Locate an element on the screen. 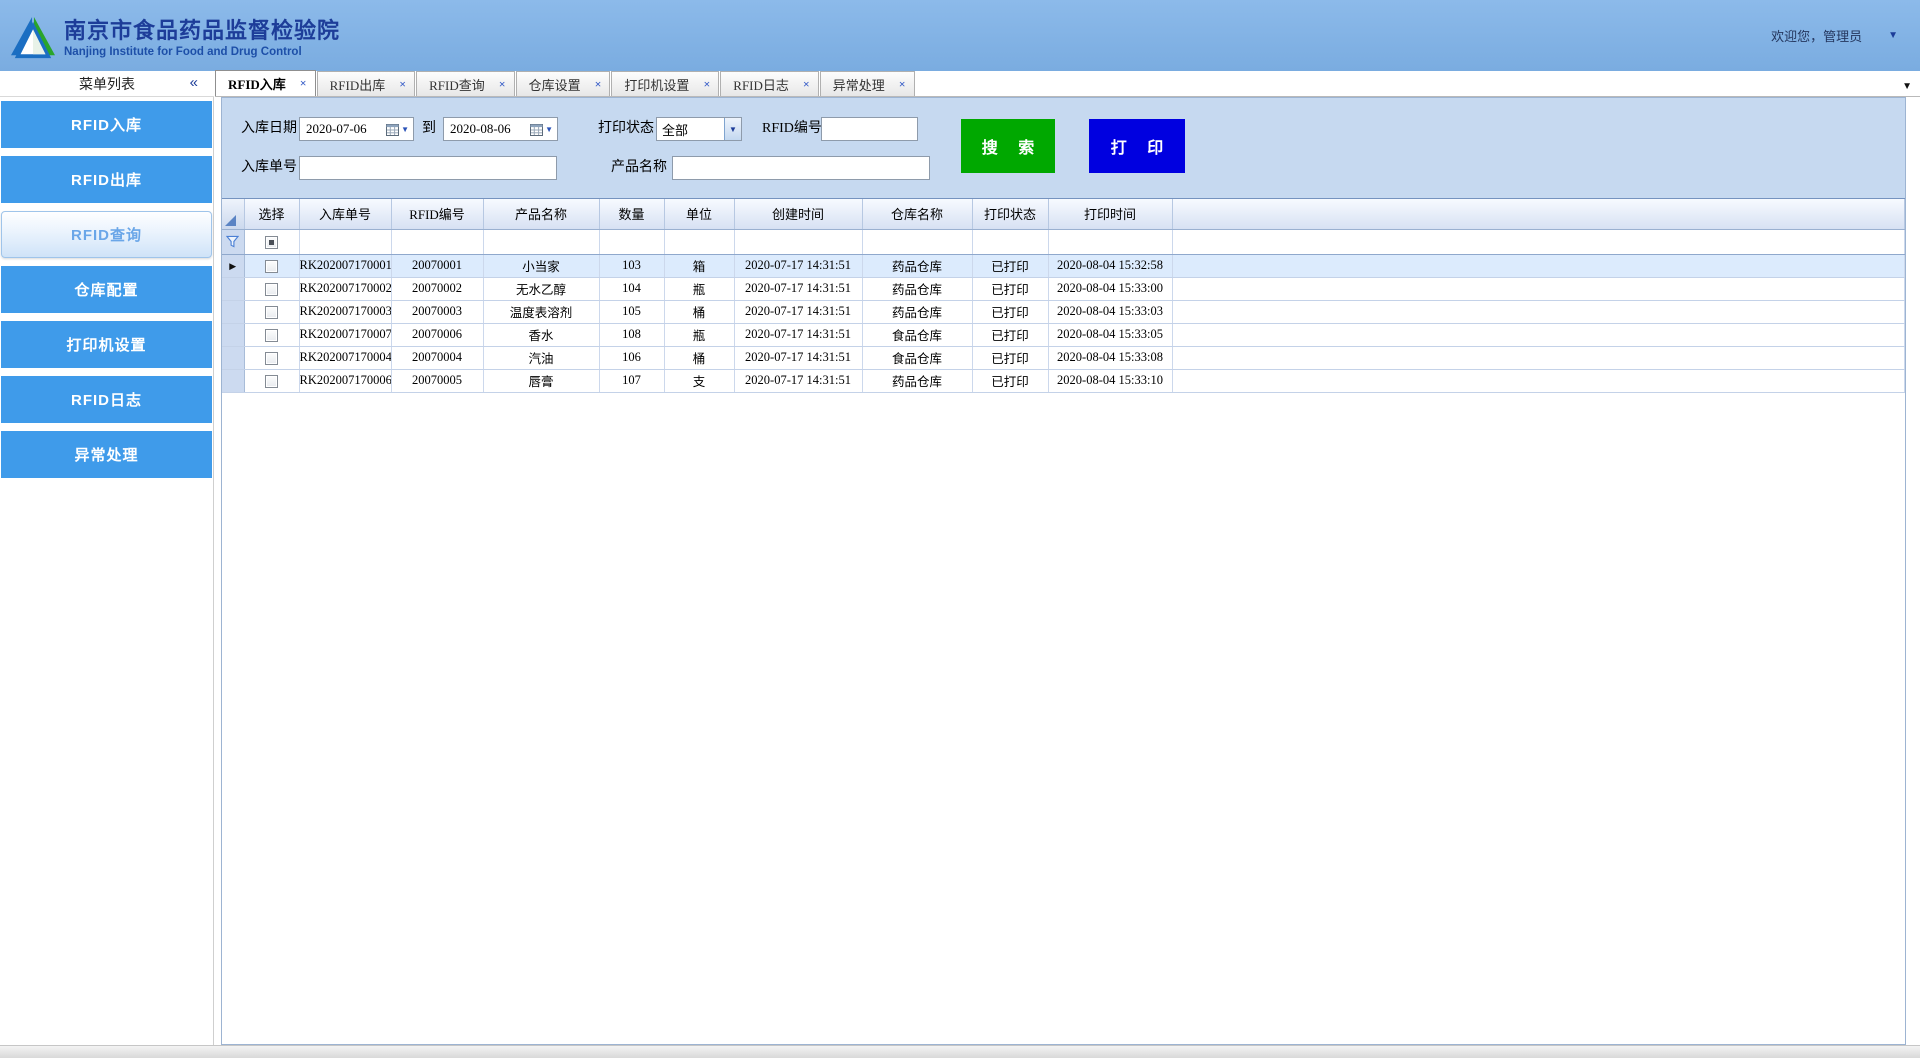 The height and width of the screenshot is (1058, 1920). tab-5: 打印机设置 × is located at coordinates (665, 83).